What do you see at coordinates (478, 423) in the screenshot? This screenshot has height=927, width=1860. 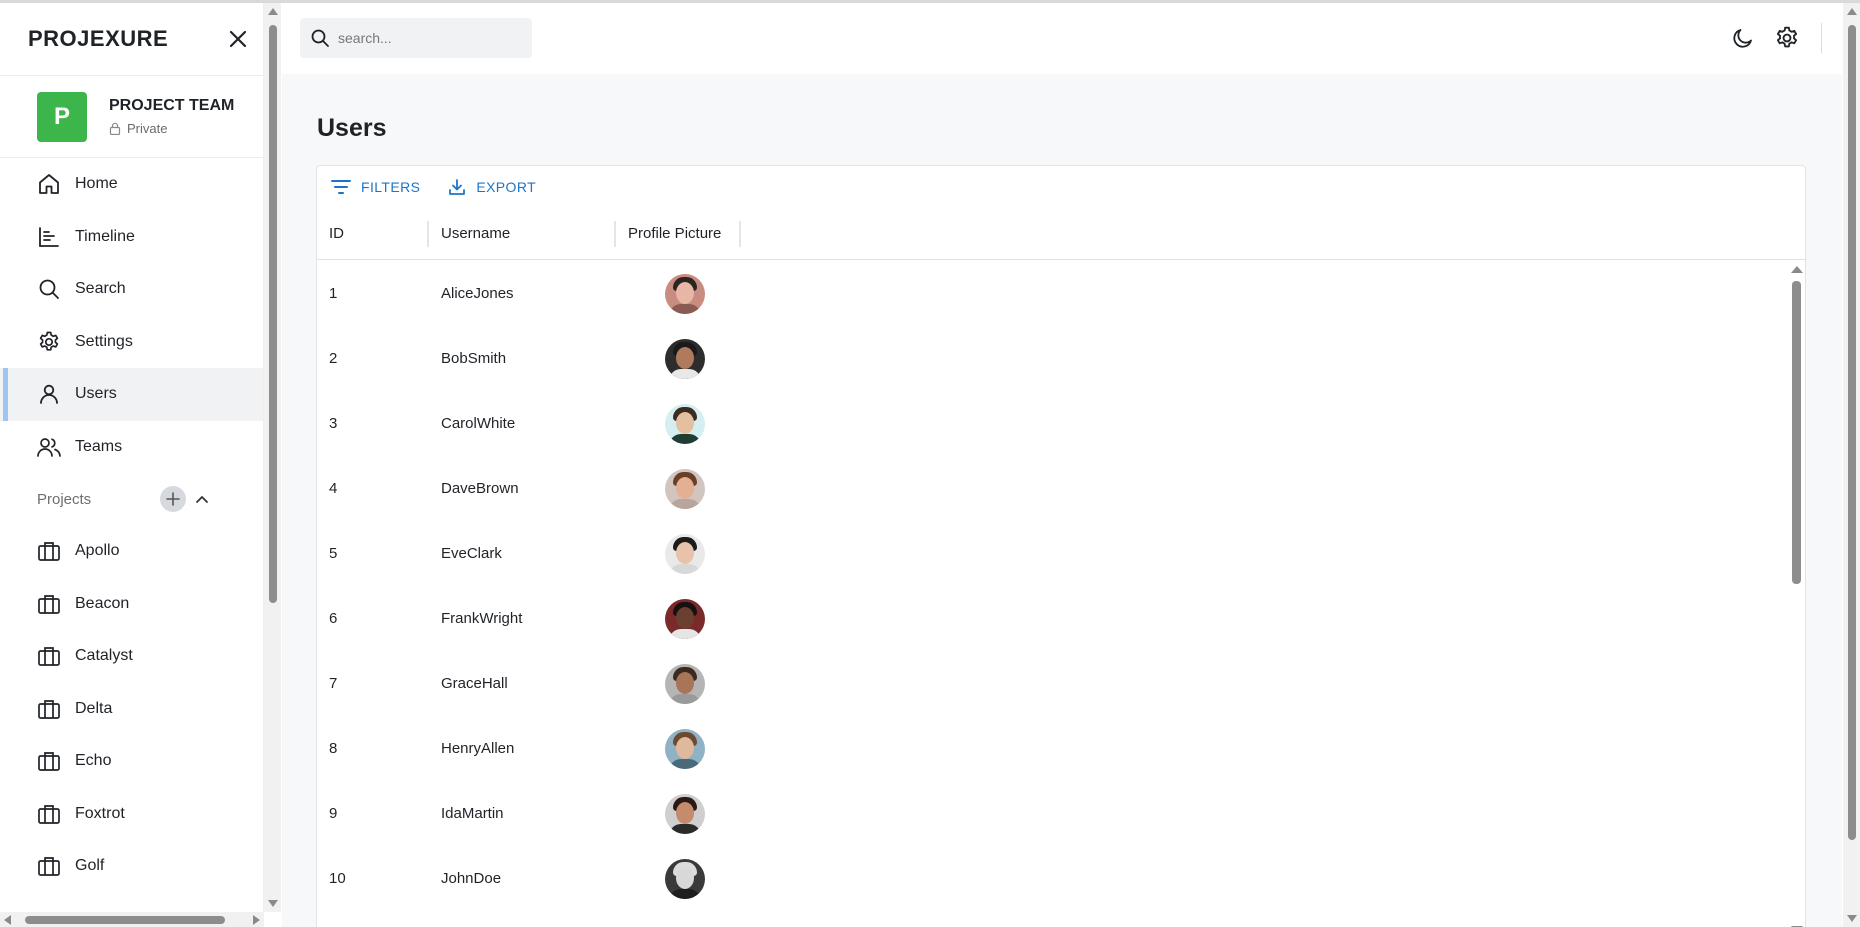 I see `cell-username: CarolWhite` at bounding box center [478, 423].